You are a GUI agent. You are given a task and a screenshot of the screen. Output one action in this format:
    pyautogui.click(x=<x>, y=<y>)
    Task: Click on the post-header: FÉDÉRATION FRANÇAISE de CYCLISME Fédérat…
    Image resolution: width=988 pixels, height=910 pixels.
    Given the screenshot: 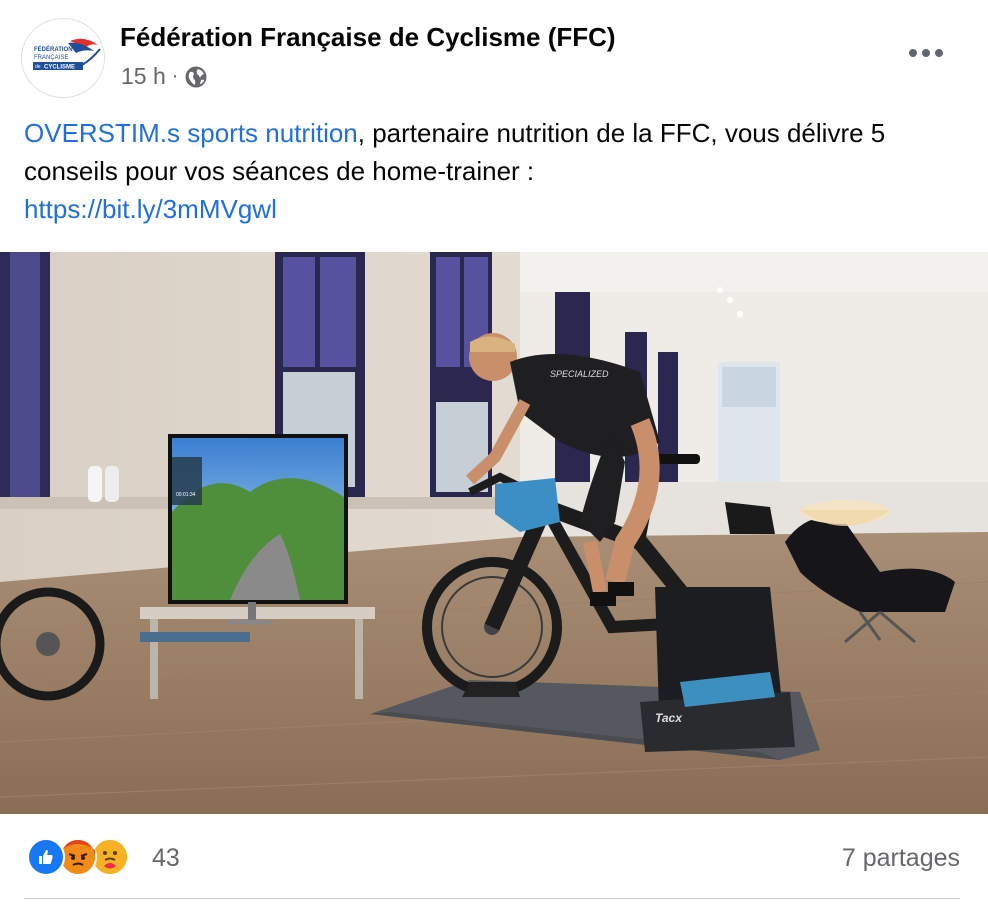 What is the action you would take?
    pyautogui.click(x=494, y=55)
    